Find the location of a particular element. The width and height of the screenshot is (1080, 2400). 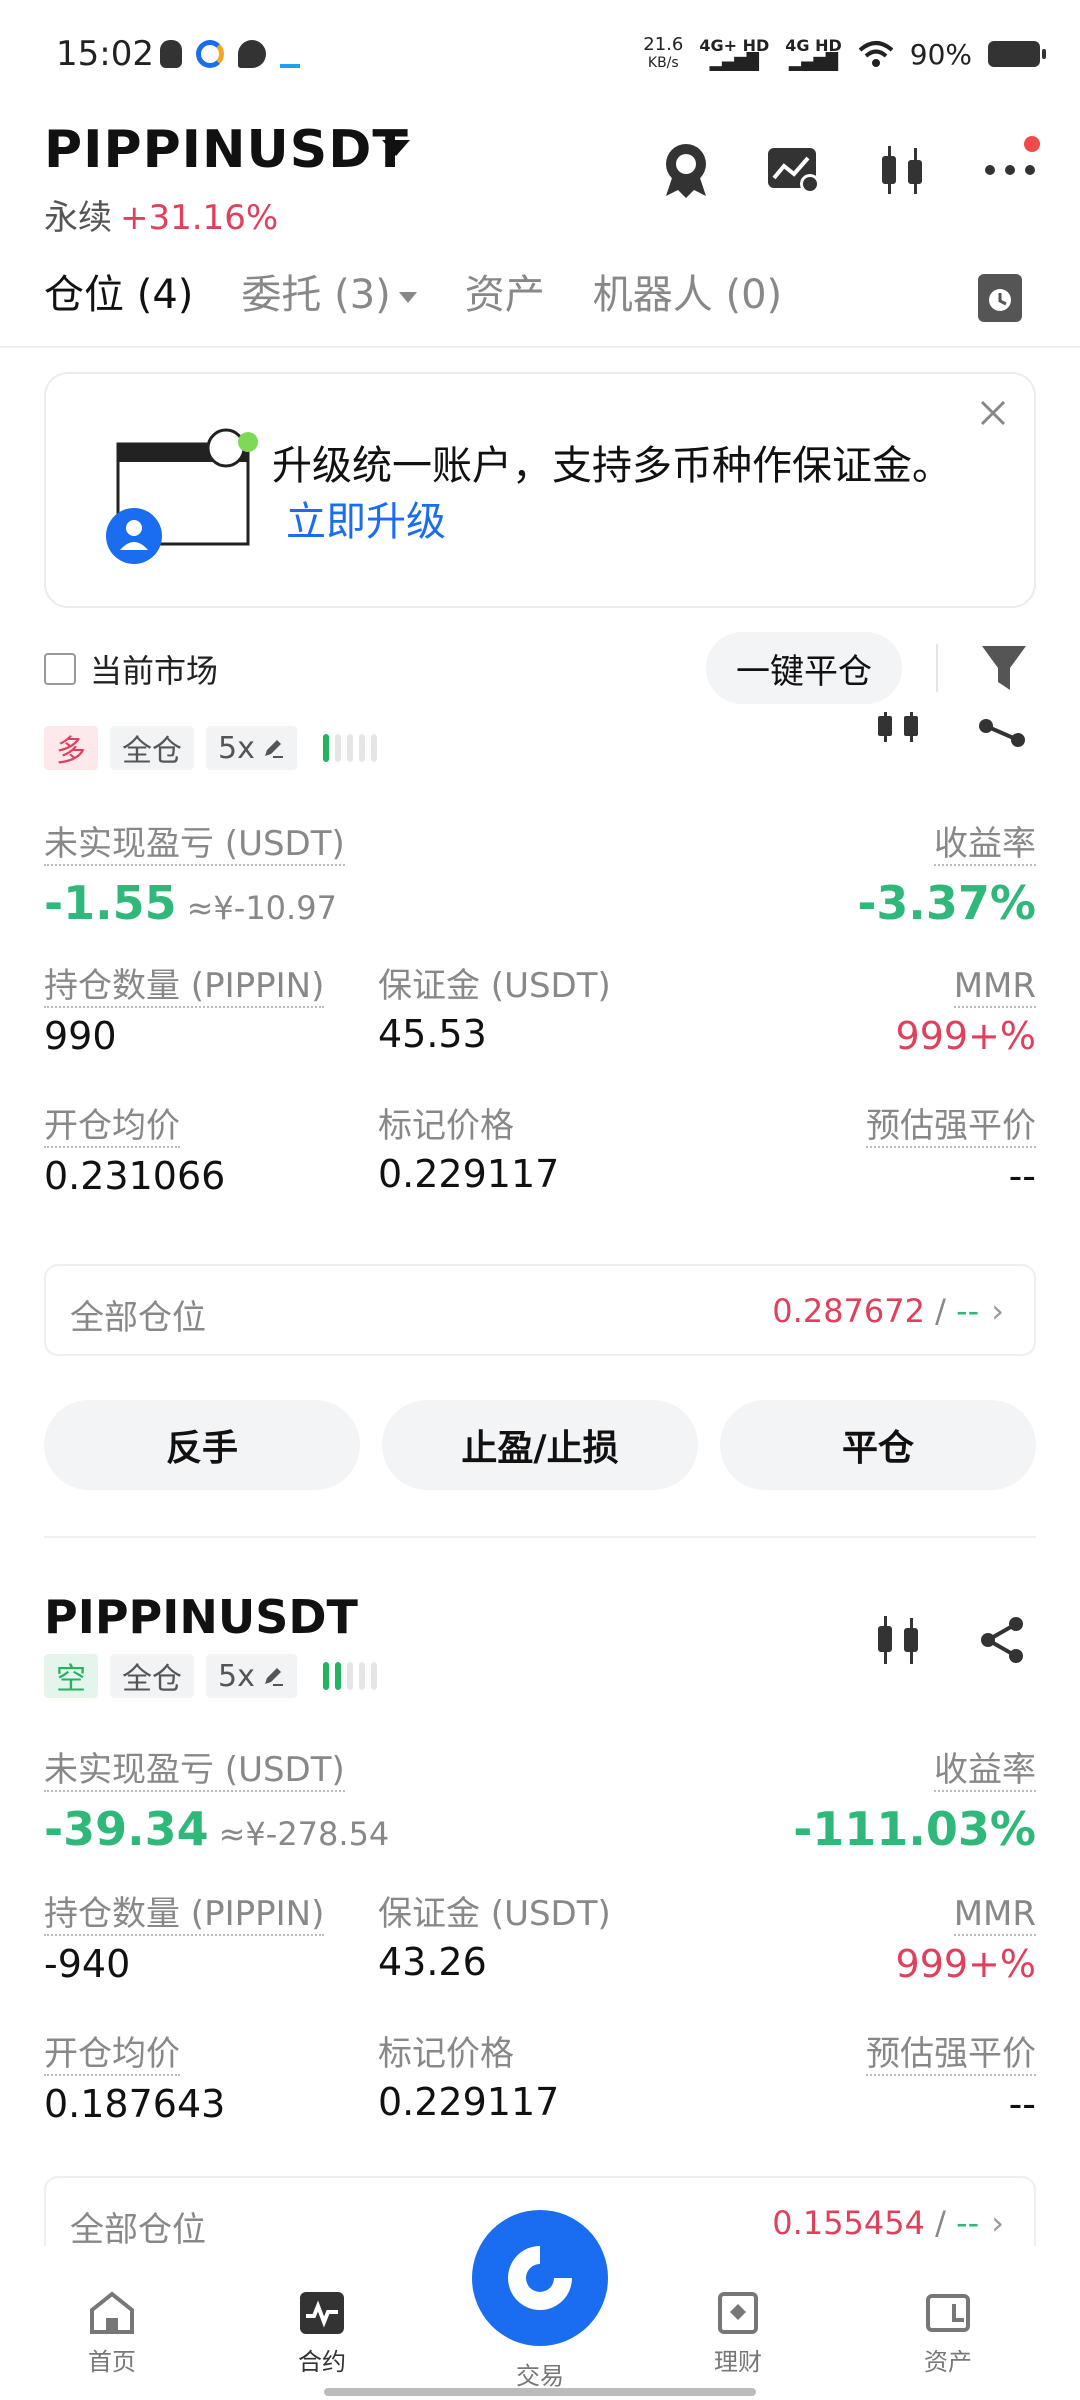

position-symbol: PIPPINUSDT is located at coordinates (201, 1617).